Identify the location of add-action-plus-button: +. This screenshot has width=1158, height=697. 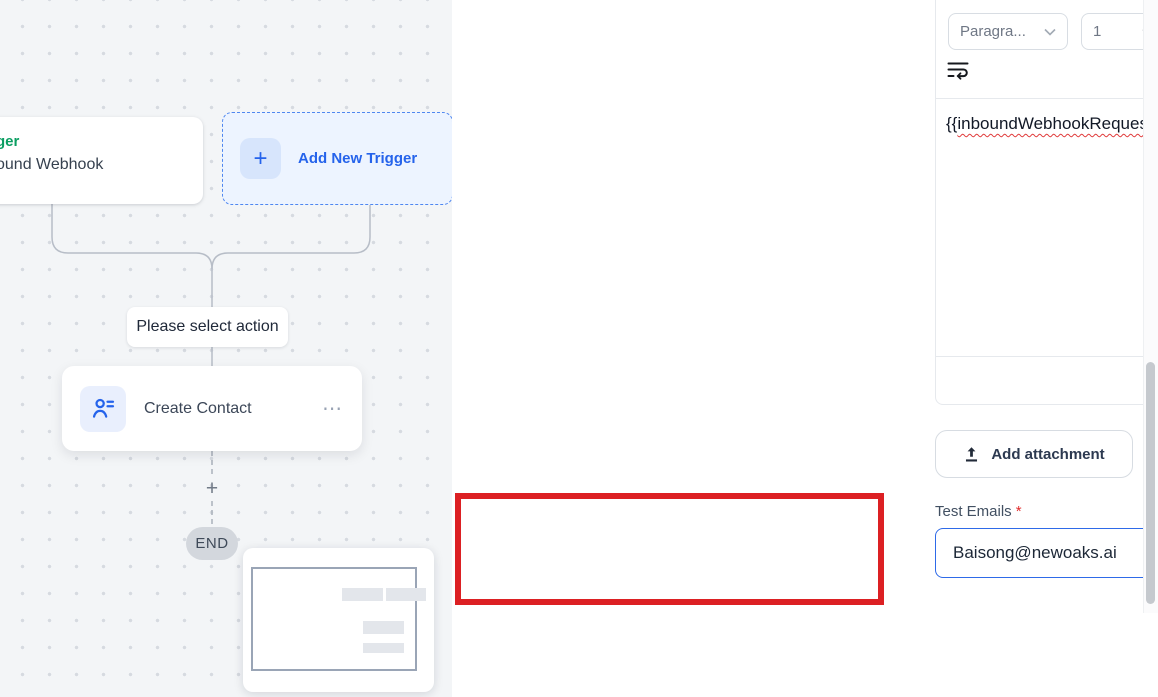
(212, 488).